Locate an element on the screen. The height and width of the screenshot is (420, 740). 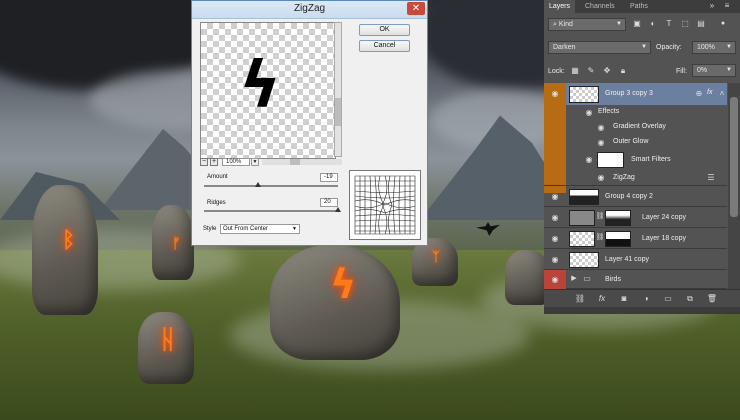
smart-filters-row: ◉ Smart Filters is located at coordinates (635, 160).